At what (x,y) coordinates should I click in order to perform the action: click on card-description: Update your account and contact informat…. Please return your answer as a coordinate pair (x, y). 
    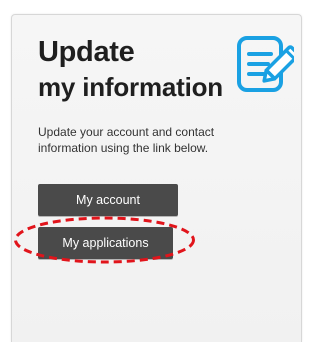
    Looking at the image, I should click on (126, 140).